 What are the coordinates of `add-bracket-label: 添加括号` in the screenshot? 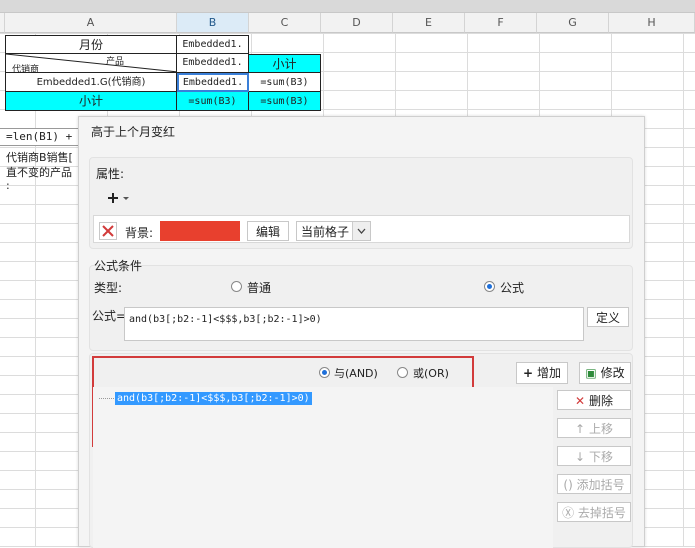 It's located at (600, 485).